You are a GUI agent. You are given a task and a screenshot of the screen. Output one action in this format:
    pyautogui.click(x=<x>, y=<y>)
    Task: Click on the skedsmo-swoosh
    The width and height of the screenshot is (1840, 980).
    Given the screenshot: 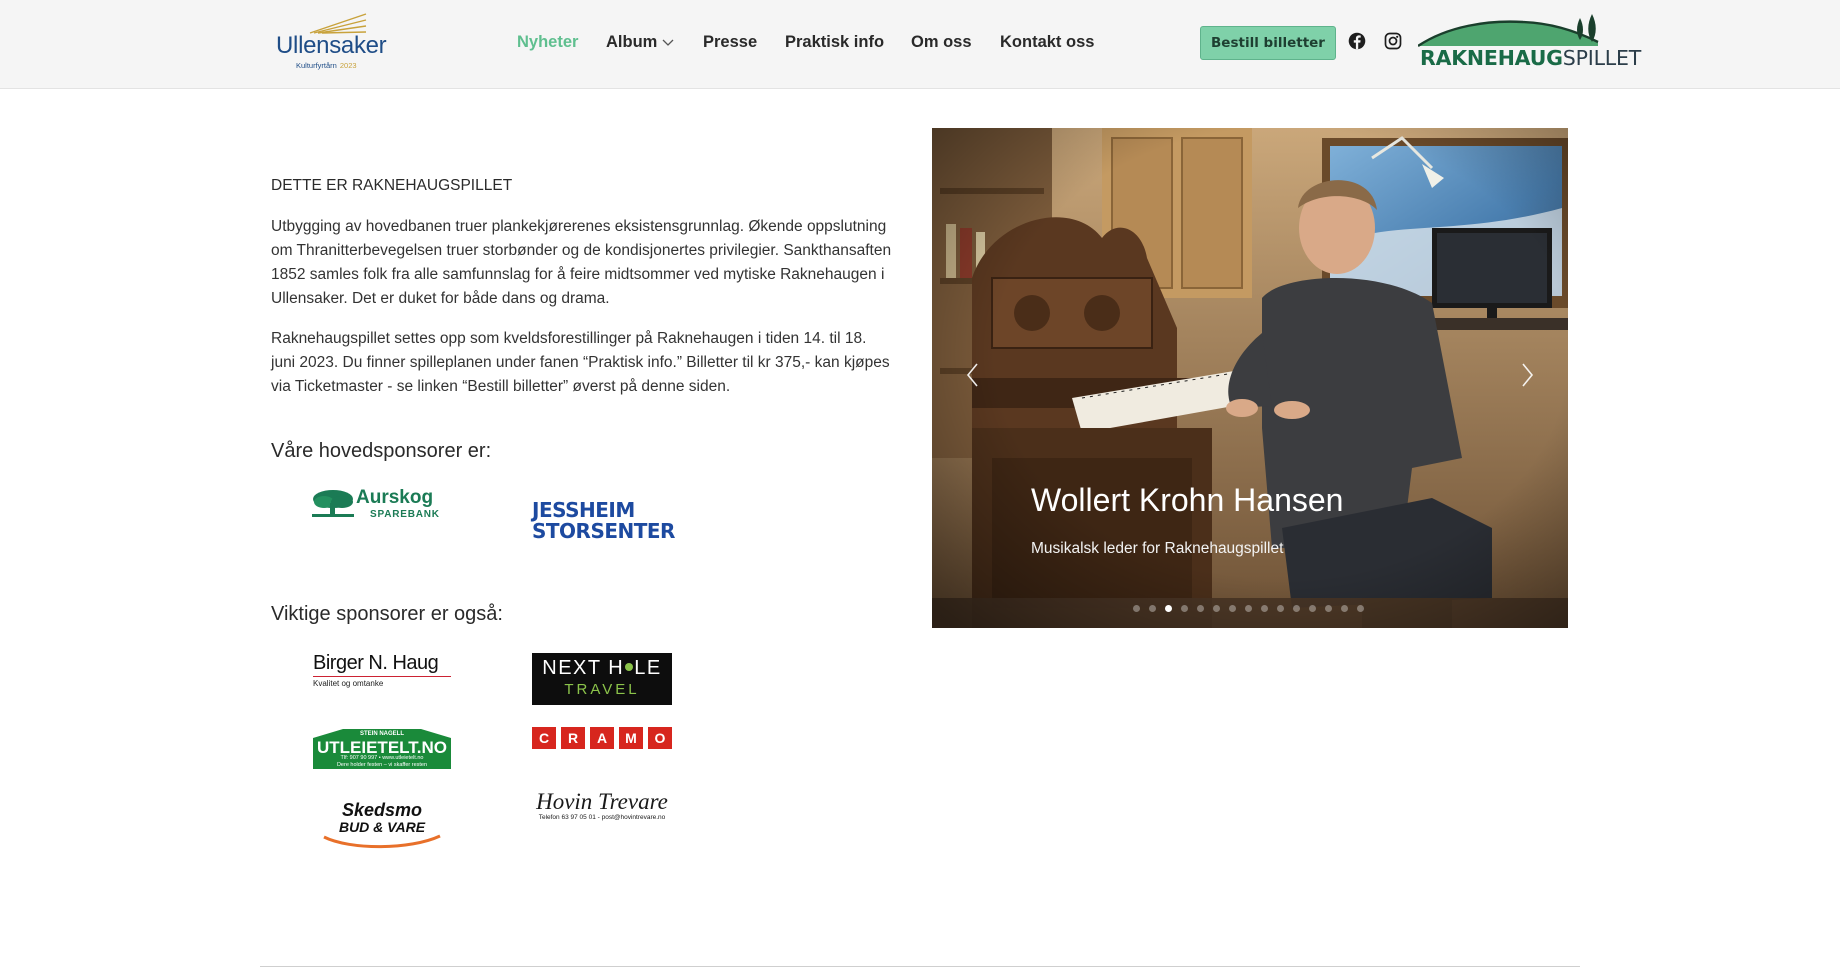 What is the action you would take?
    pyautogui.click(x=382, y=841)
    